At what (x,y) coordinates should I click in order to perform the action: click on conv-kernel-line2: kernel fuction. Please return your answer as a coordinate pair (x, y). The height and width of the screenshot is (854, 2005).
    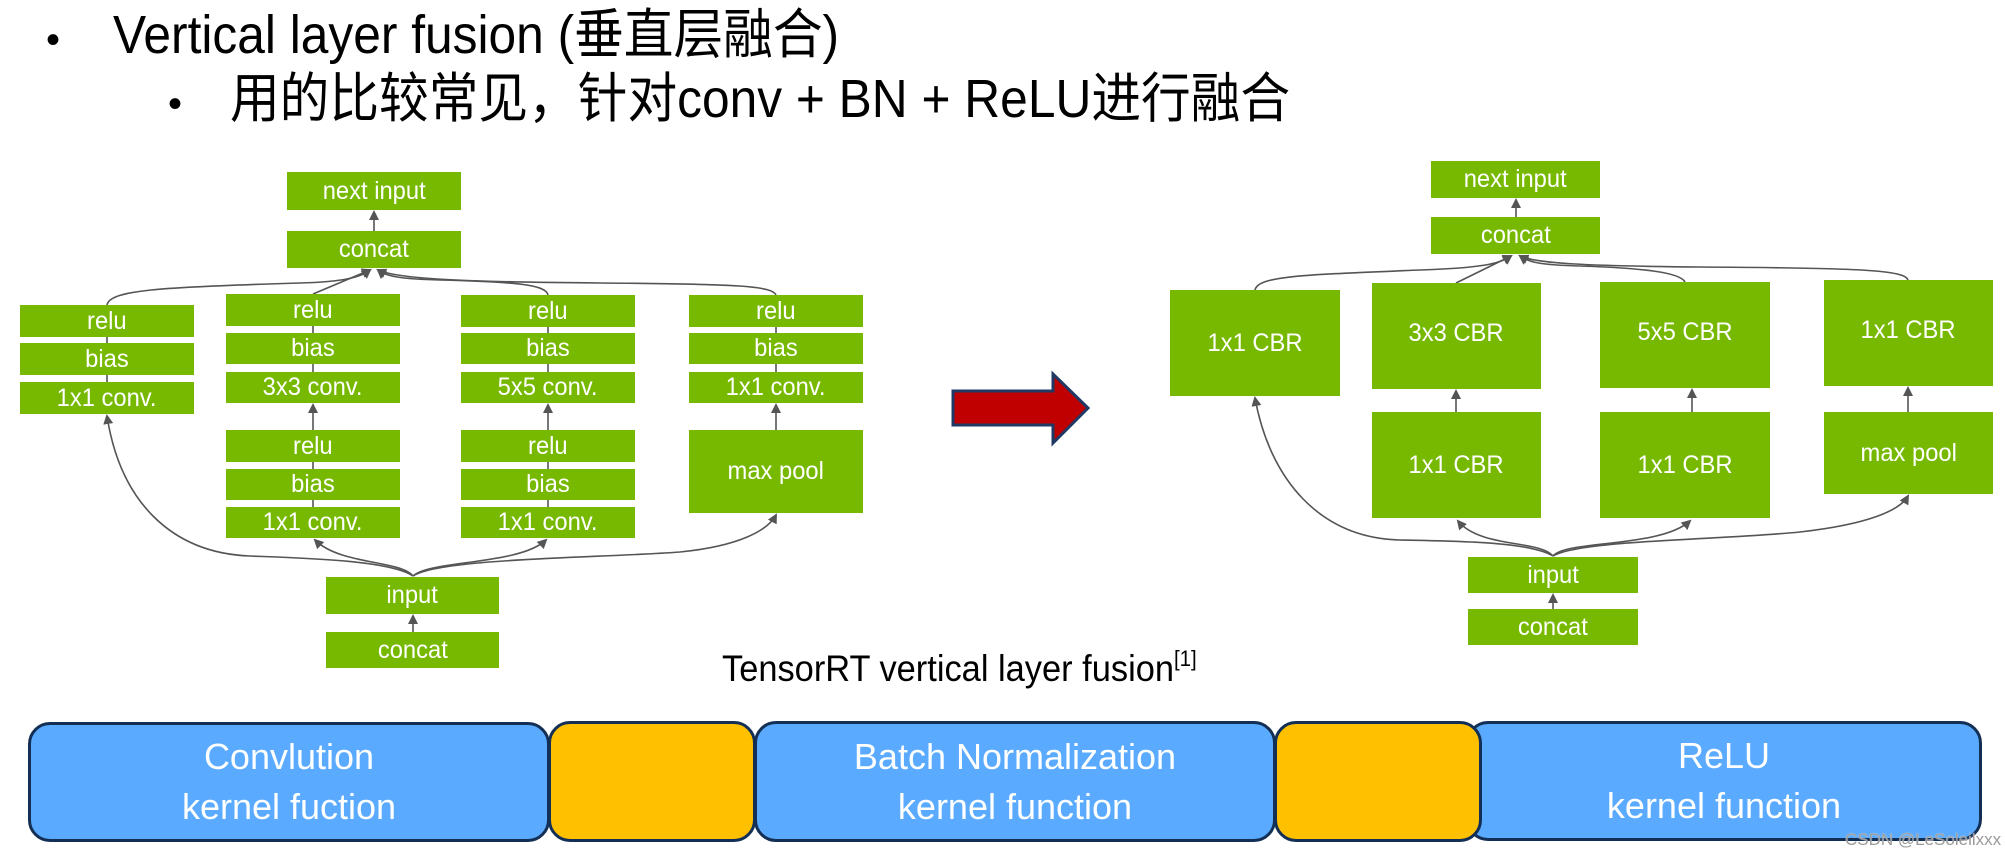
    Looking at the image, I should click on (289, 806).